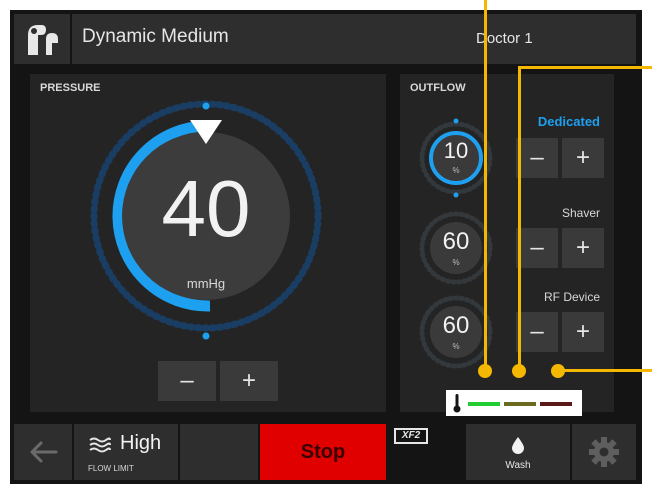 The width and height of the screenshot is (652, 484). I want to click on pressure-value: 40, so click(206, 208).